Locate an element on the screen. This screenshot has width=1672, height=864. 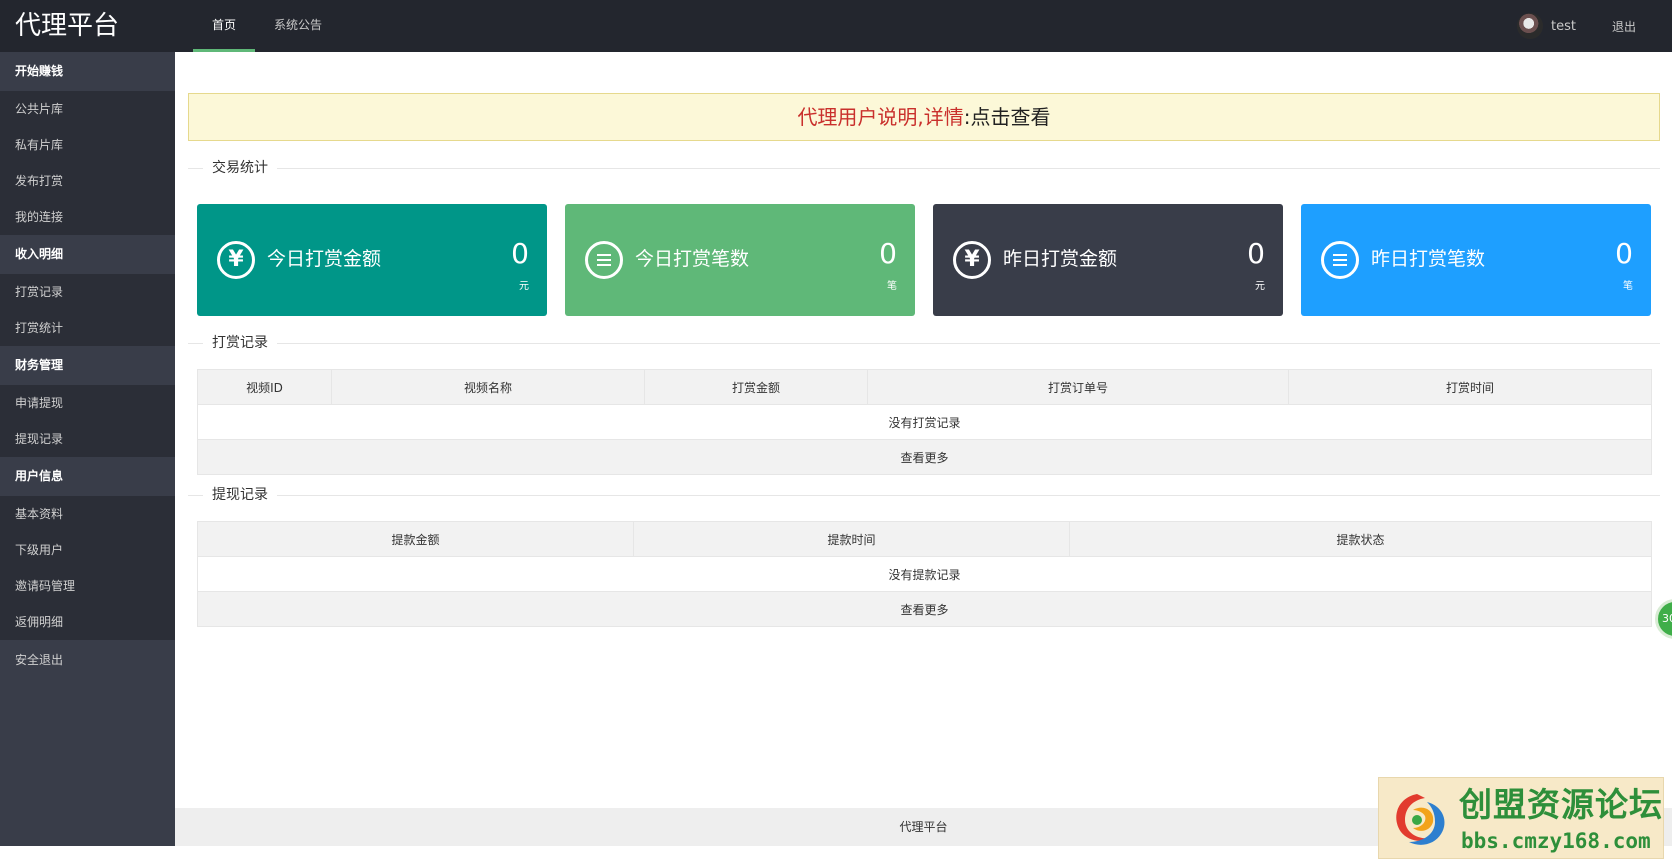
sidebar-group-start-earning: 开始赚钱 is located at coordinates (87, 71).